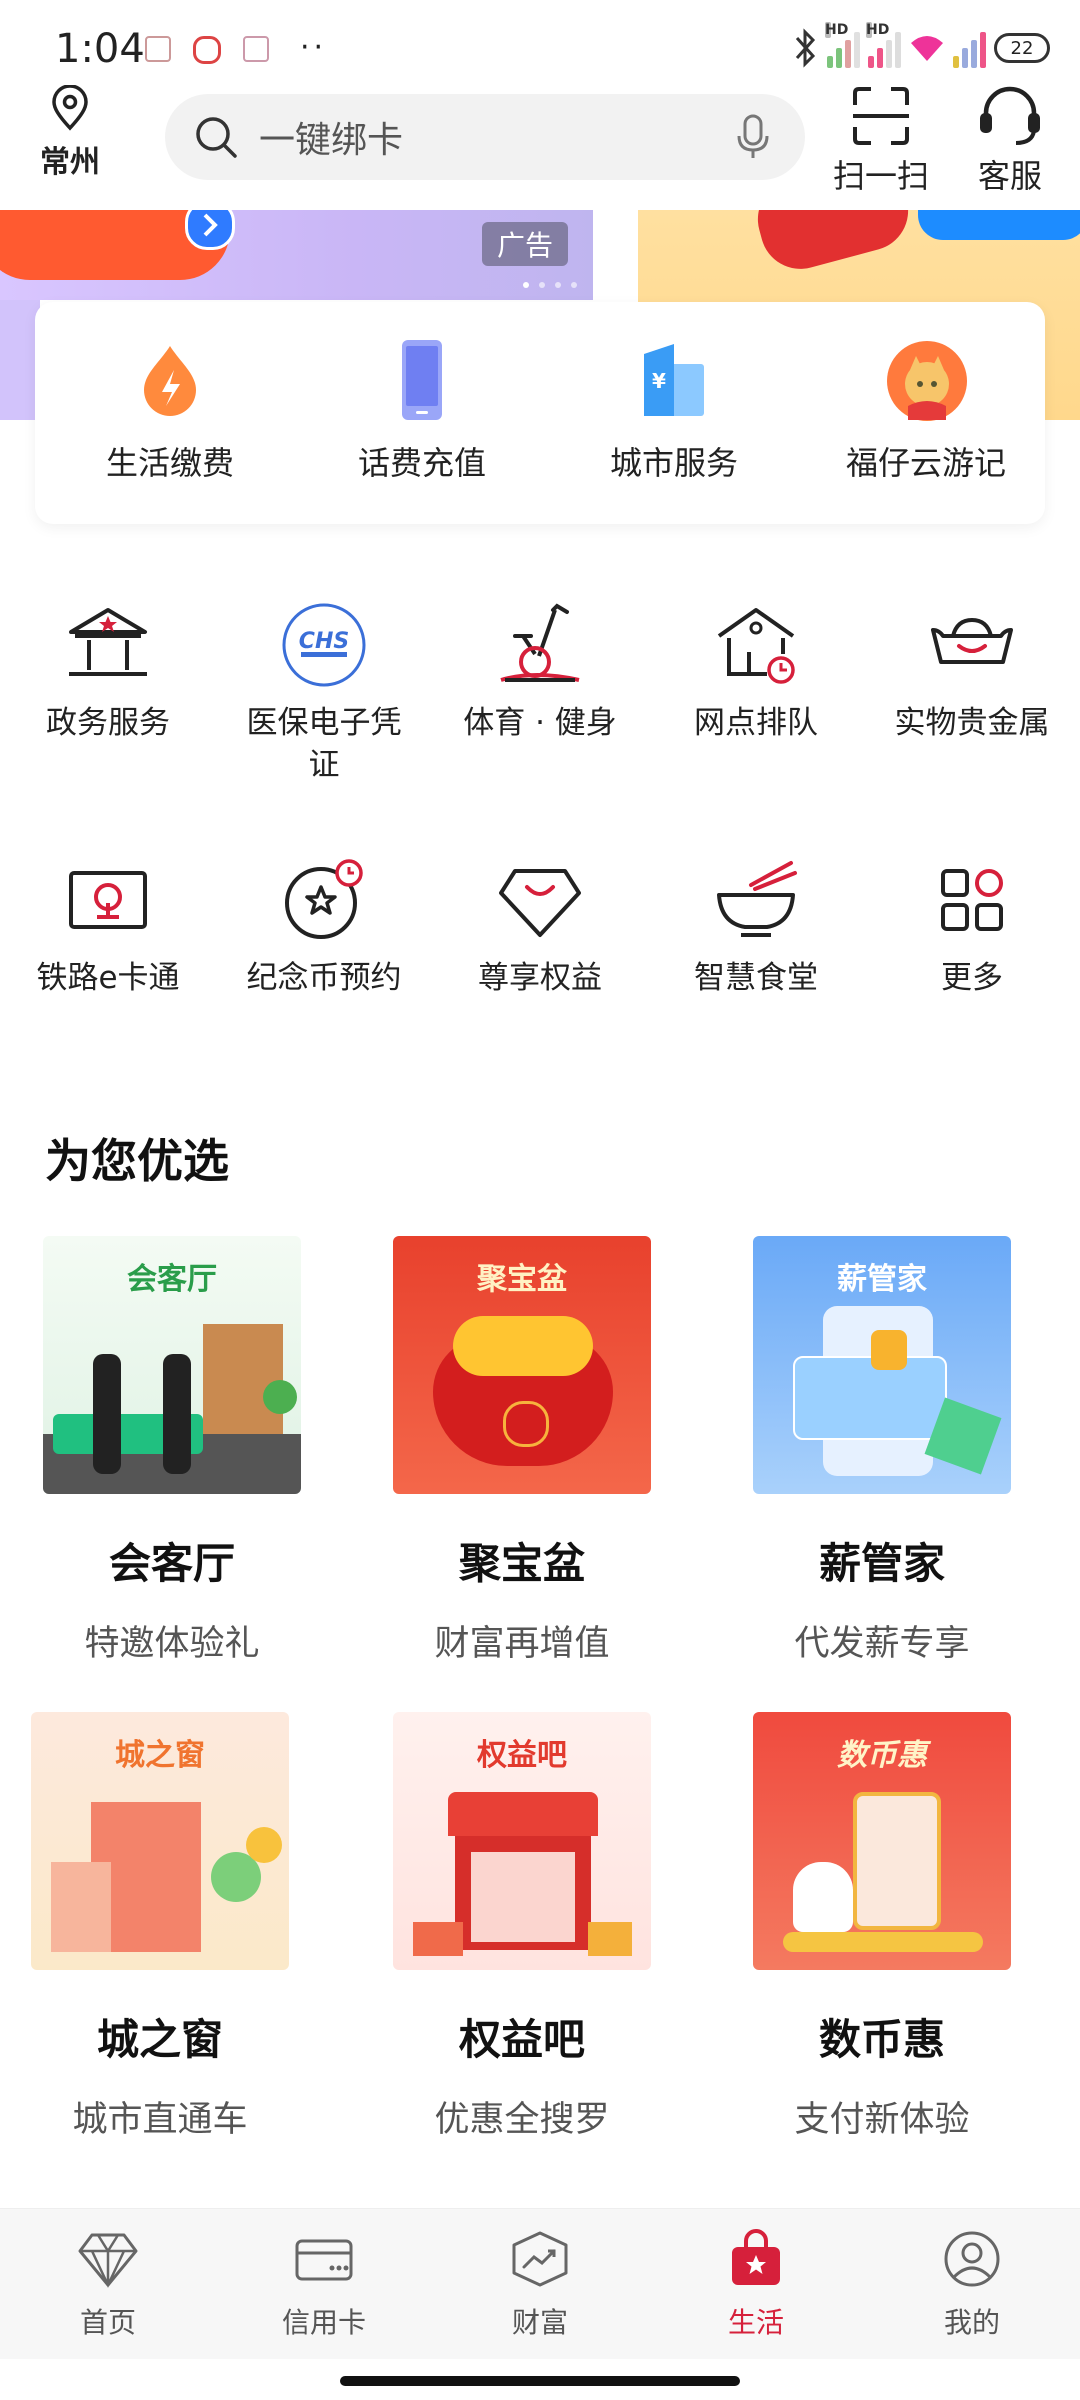 This screenshot has height=2400, width=1080. I want to click on service-precious-metals: 实物贵金属, so click(972, 672).